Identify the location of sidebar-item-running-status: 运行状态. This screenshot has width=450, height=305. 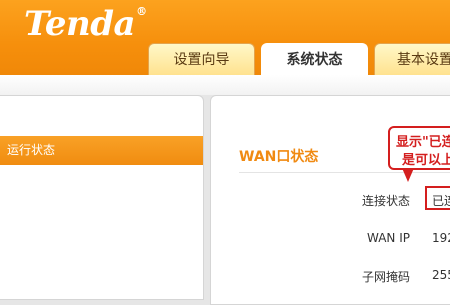
(101, 150).